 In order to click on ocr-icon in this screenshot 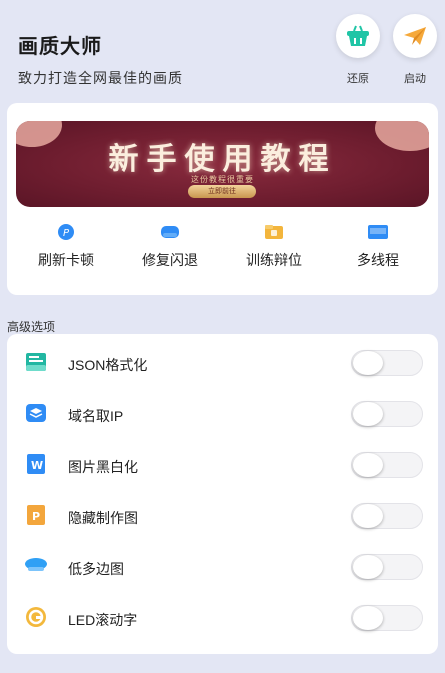, I will do `click(378, 232)`.